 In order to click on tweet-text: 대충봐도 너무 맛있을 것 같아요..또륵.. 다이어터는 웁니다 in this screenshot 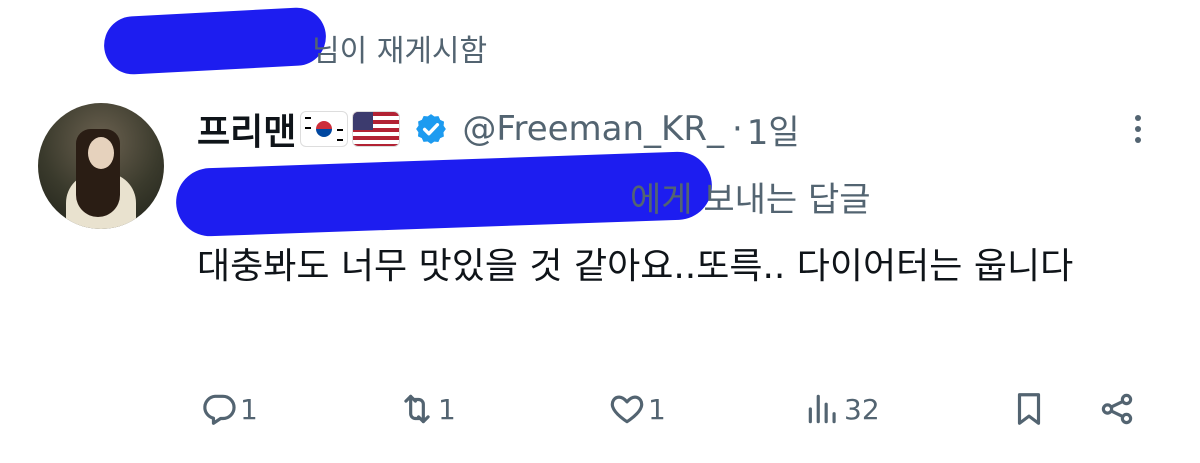, I will do `click(635, 266)`.